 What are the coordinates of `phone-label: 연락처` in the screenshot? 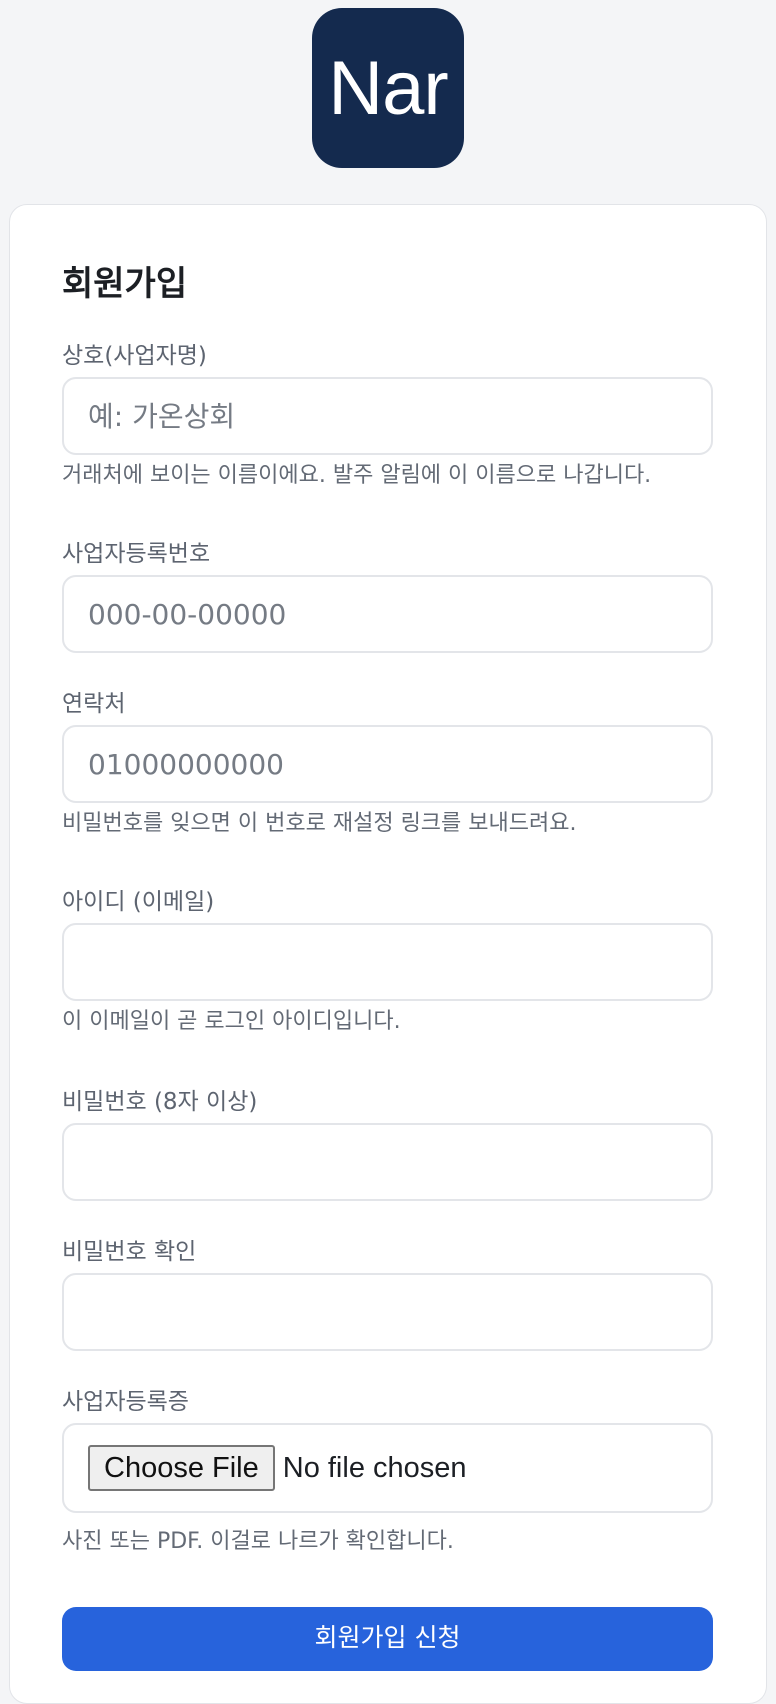 It's located at (94, 704).